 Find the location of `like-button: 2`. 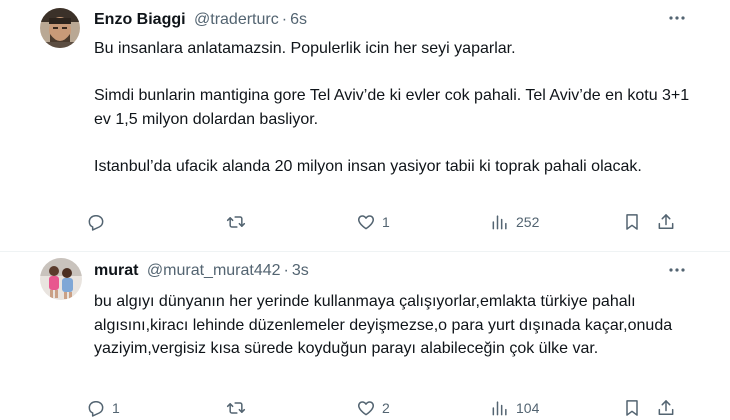

like-button: 2 is located at coordinates (373, 408).